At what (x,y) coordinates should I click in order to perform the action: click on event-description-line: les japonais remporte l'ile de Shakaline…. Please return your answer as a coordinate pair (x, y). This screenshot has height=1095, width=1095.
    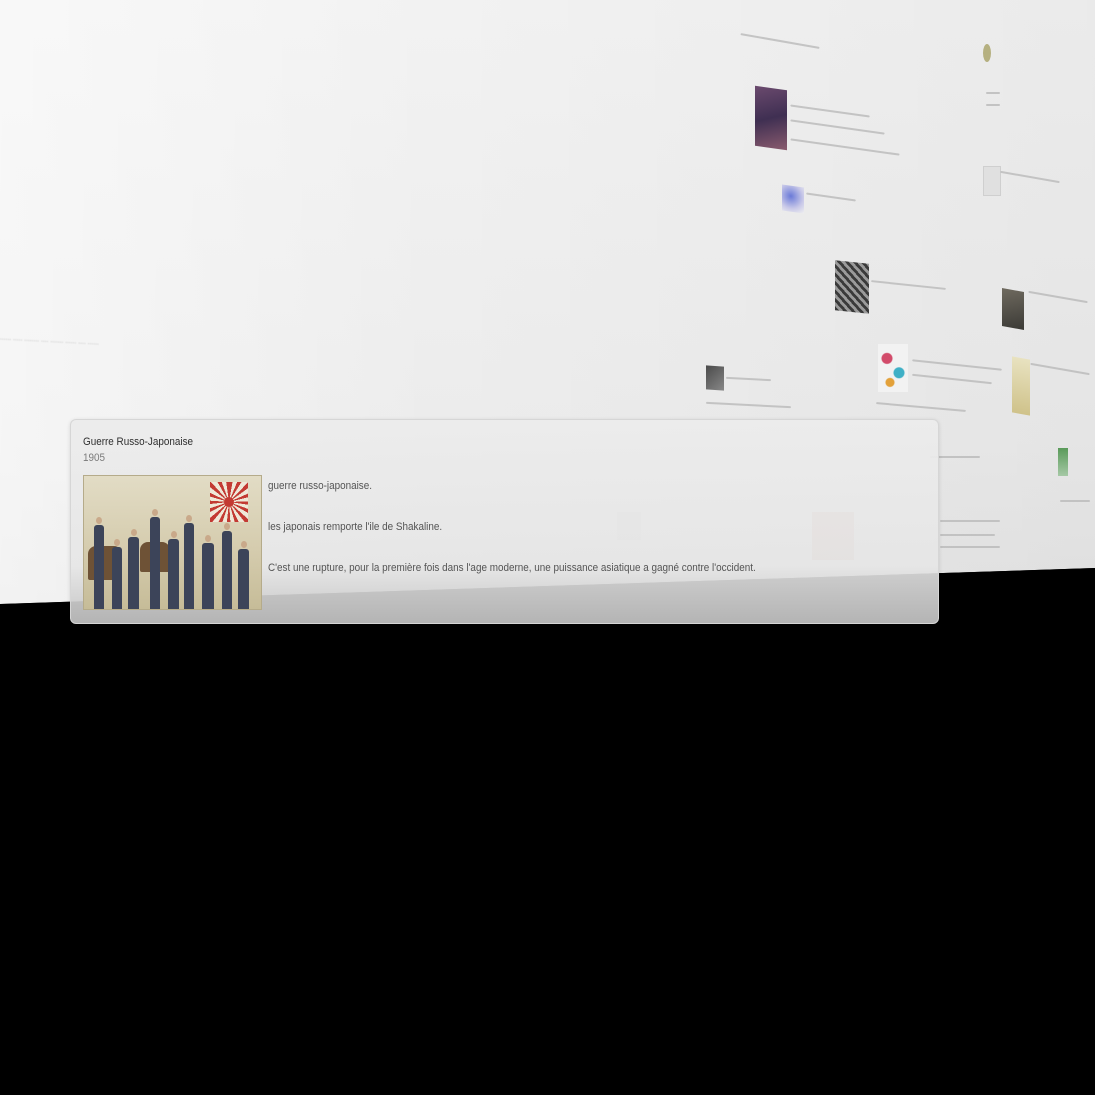
    Looking at the image, I should click on (355, 527).